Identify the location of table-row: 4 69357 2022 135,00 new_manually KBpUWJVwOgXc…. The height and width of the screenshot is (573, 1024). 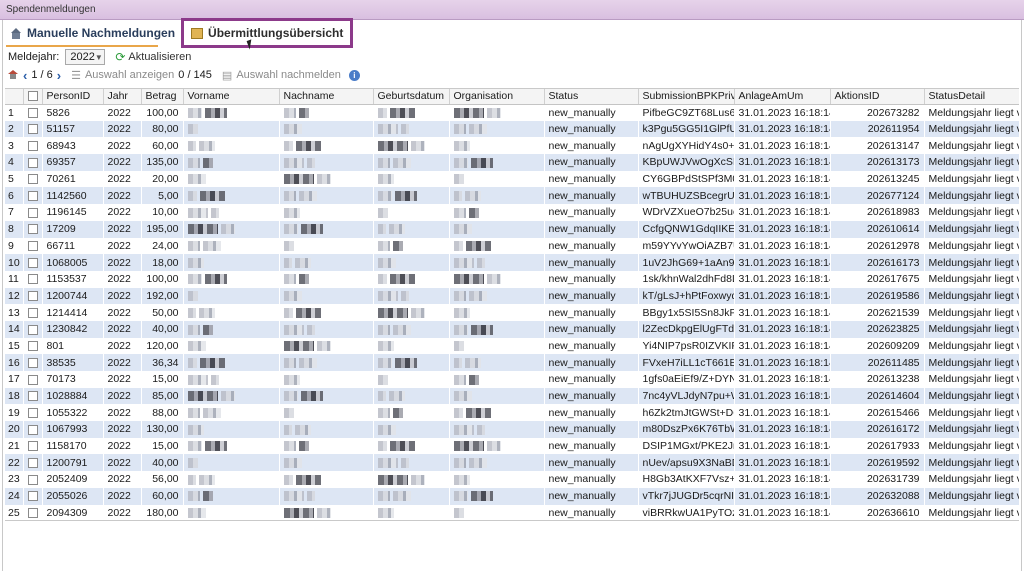
(512, 162).